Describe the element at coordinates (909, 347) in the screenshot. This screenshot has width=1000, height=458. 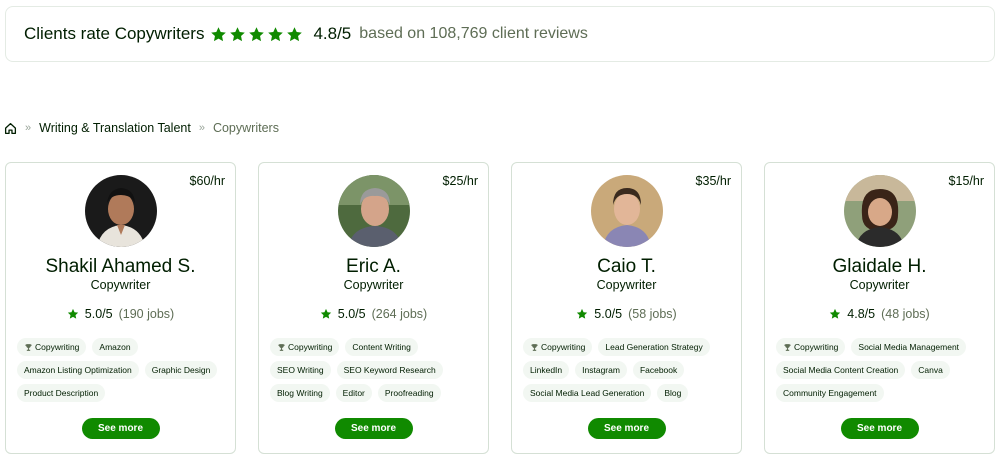
I see `skill-tag: Social Media Management` at that location.